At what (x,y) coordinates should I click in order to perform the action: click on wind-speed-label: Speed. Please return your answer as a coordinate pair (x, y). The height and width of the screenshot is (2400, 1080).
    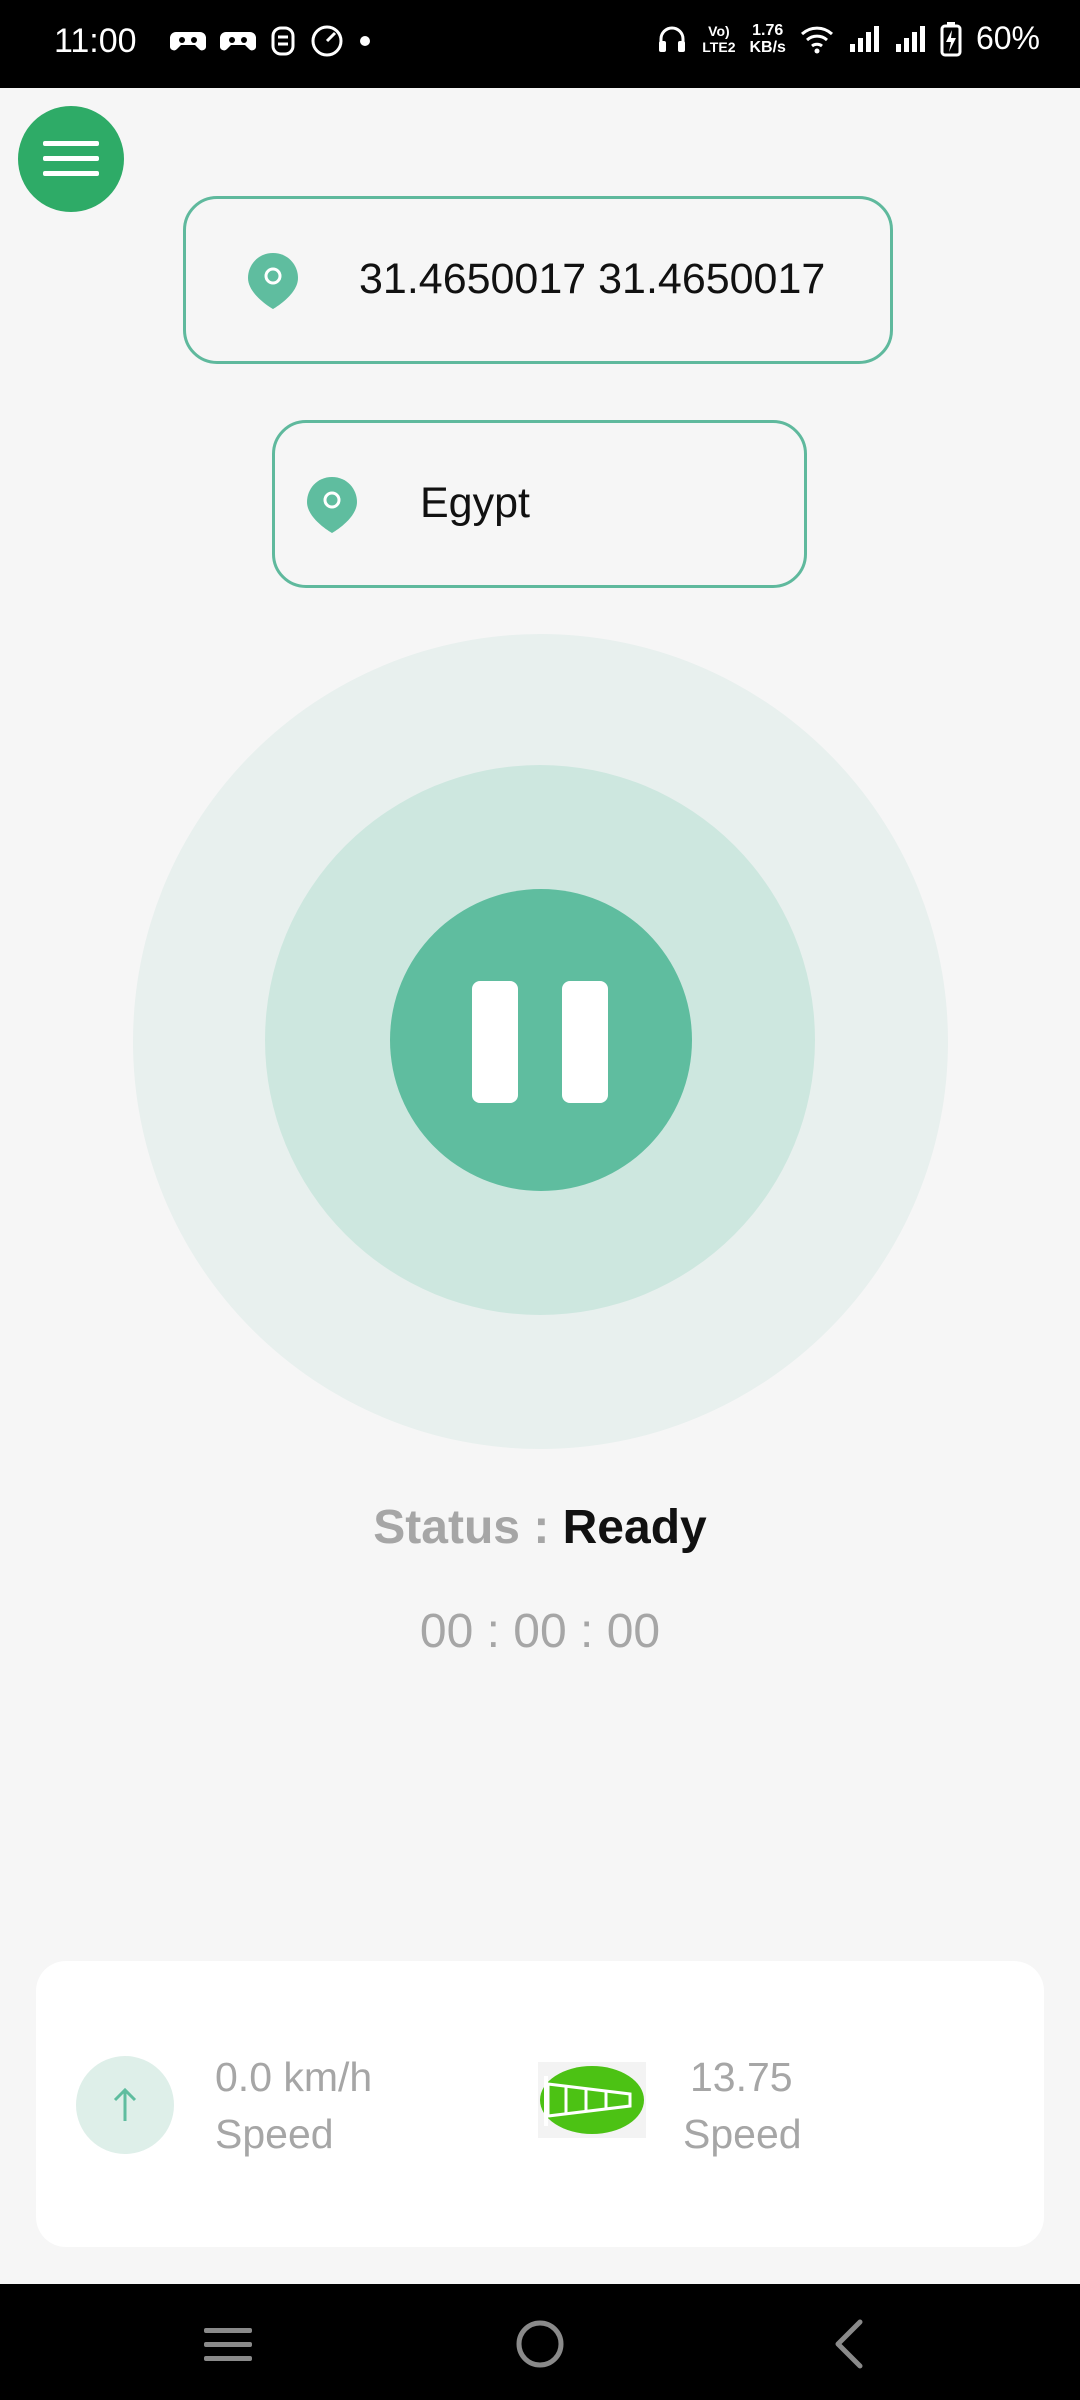
    Looking at the image, I should click on (742, 2134).